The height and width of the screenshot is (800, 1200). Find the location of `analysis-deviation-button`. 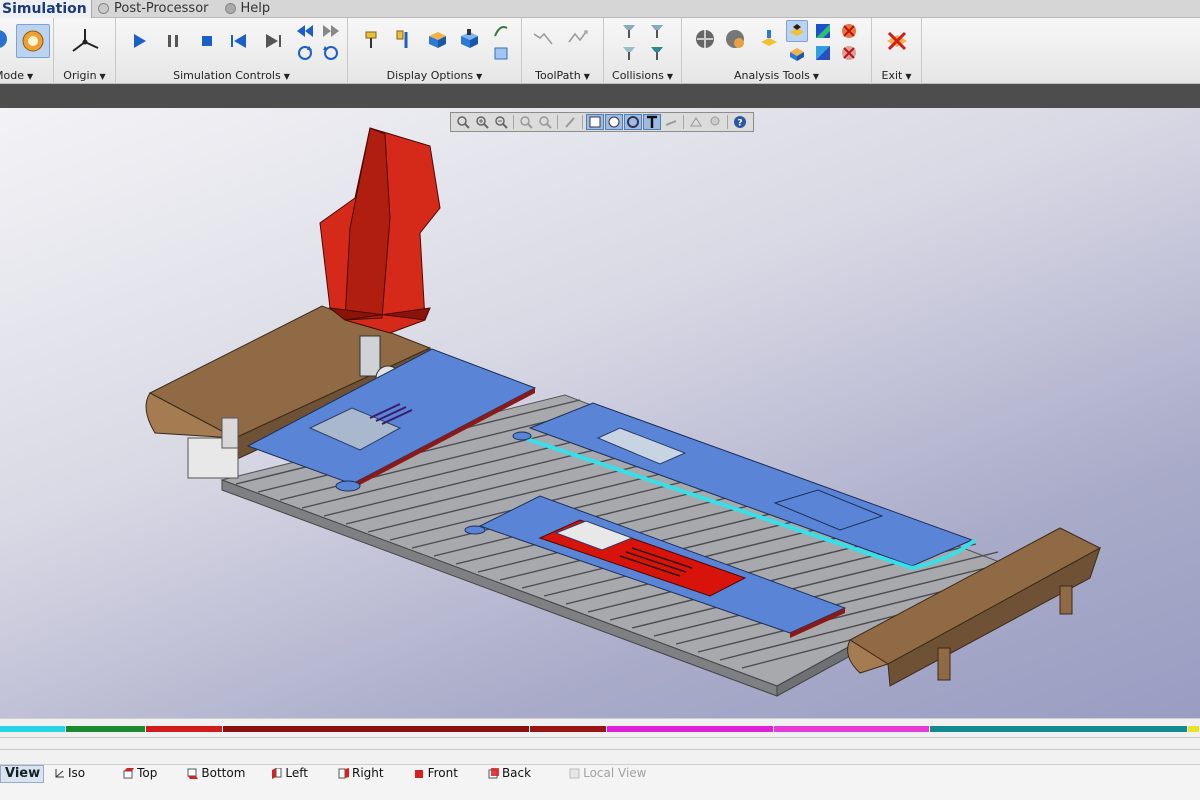

analysis-deviation-button is located at coordinates (823, 53).